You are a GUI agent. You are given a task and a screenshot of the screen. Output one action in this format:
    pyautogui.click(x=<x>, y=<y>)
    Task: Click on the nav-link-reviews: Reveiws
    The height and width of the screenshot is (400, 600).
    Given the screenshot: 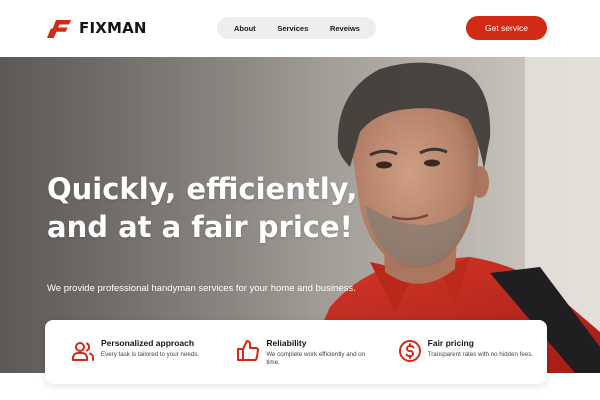 What is the action you would take?
    pyautogui.click(x=345, y=28)
    